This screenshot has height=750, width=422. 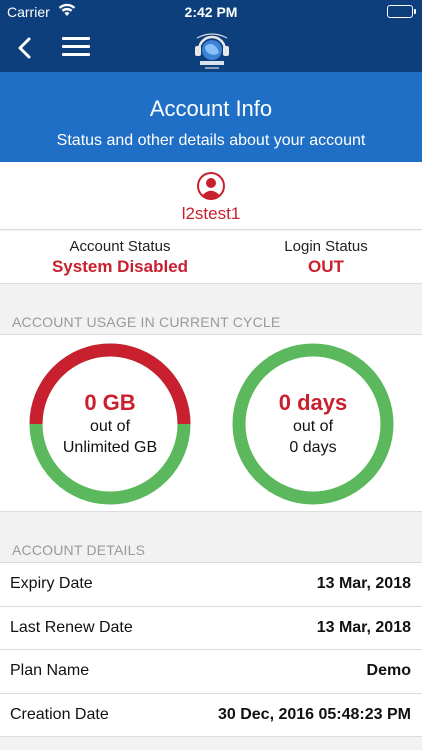 I want to click on days-usage-limit: 0 days, so click(x=313, y=447).